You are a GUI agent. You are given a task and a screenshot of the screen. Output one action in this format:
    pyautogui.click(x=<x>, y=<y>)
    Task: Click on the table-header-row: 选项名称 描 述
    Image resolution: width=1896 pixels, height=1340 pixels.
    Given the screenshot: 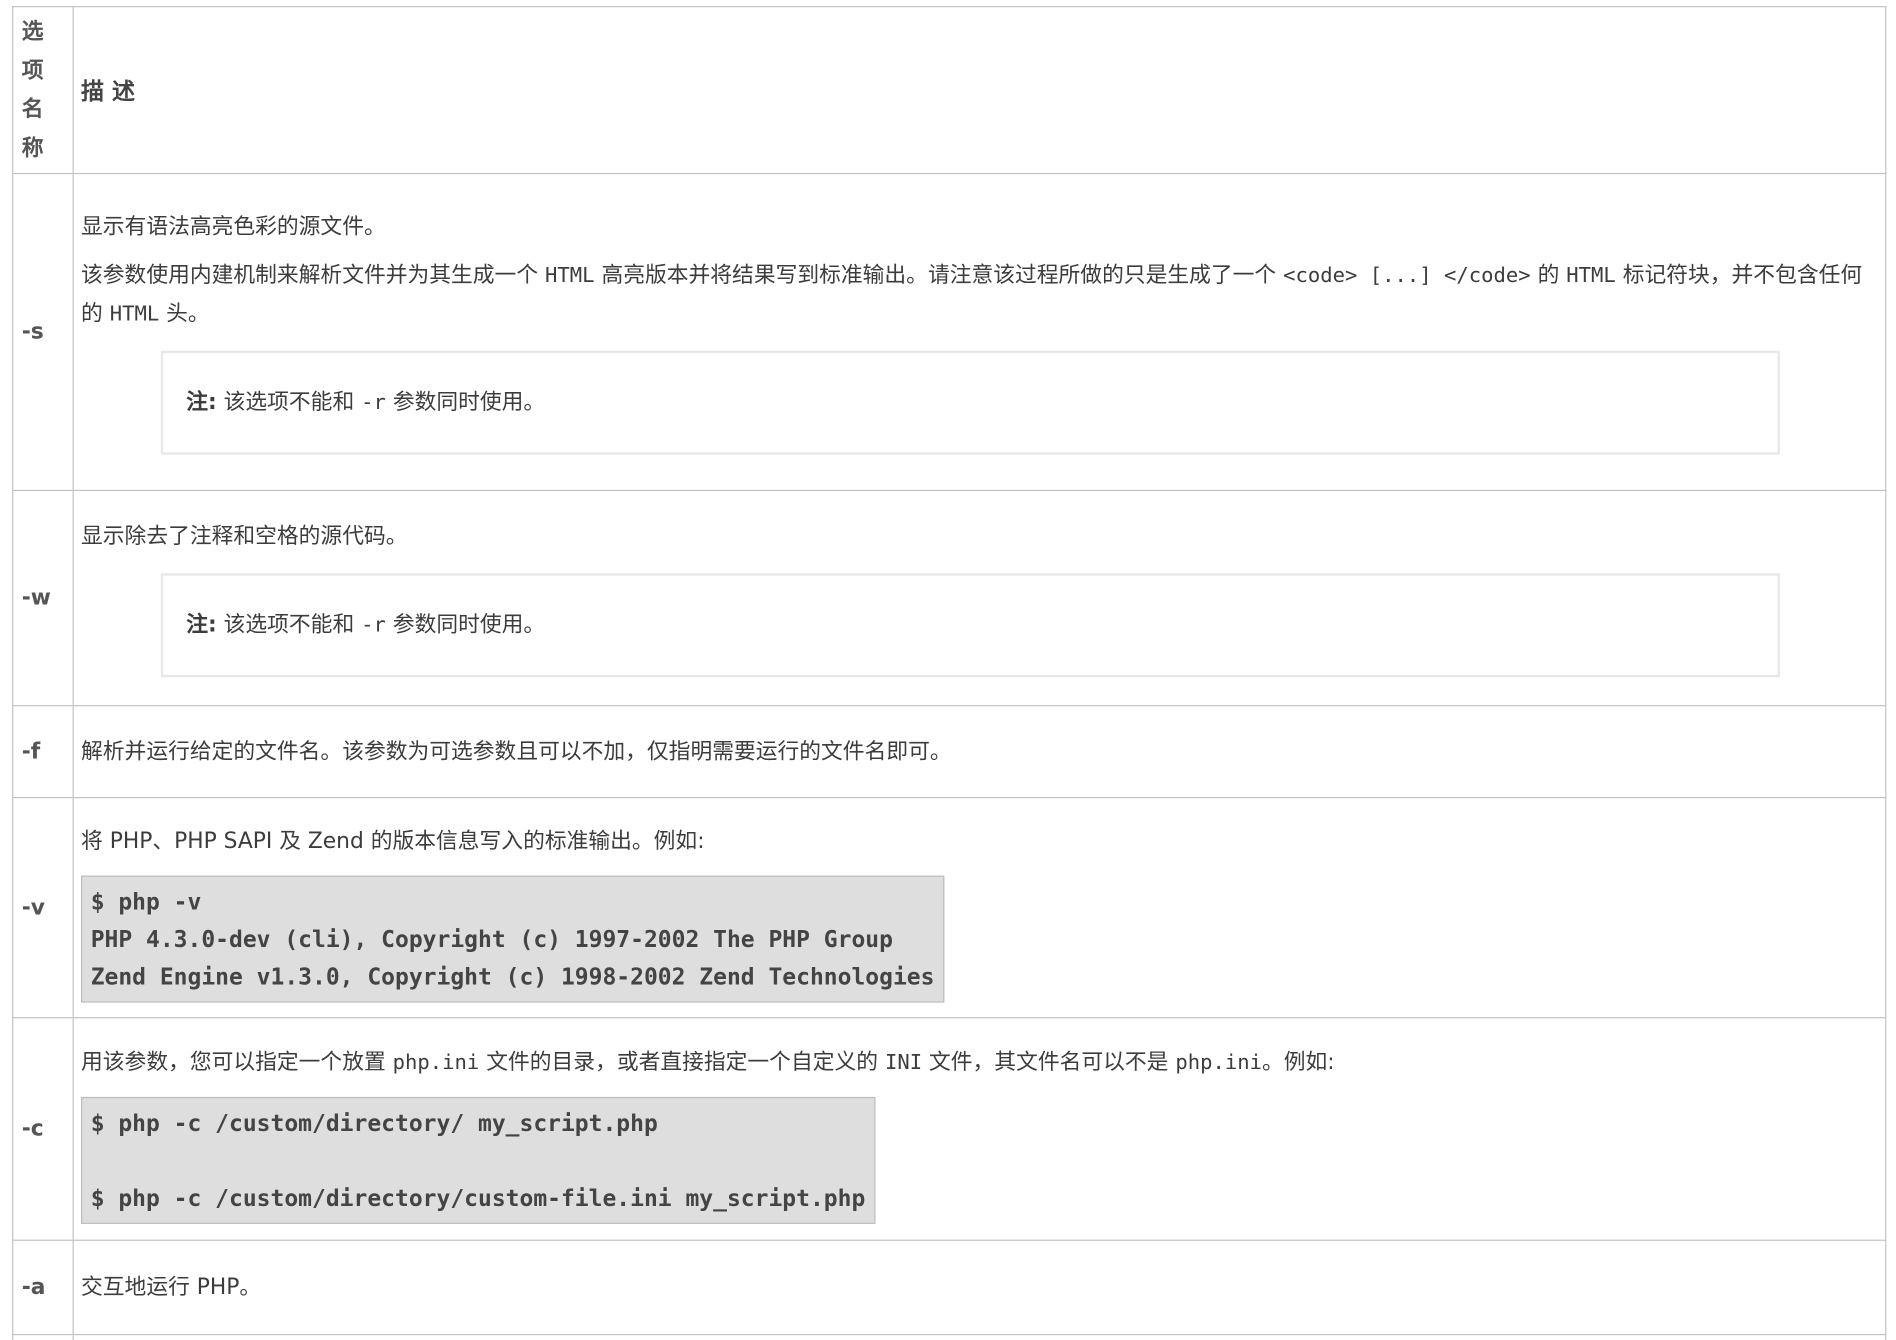 What is the action you would take?
    pyautogui.click(x=949, y=90)
    